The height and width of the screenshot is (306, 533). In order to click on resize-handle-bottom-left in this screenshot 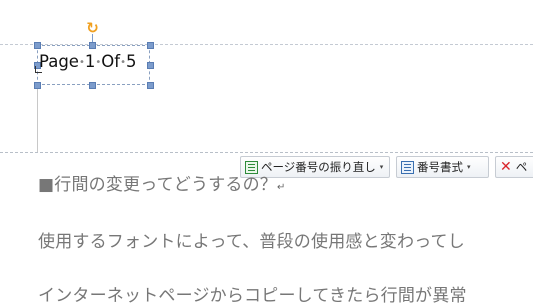, I will do `click(37, 85)`.